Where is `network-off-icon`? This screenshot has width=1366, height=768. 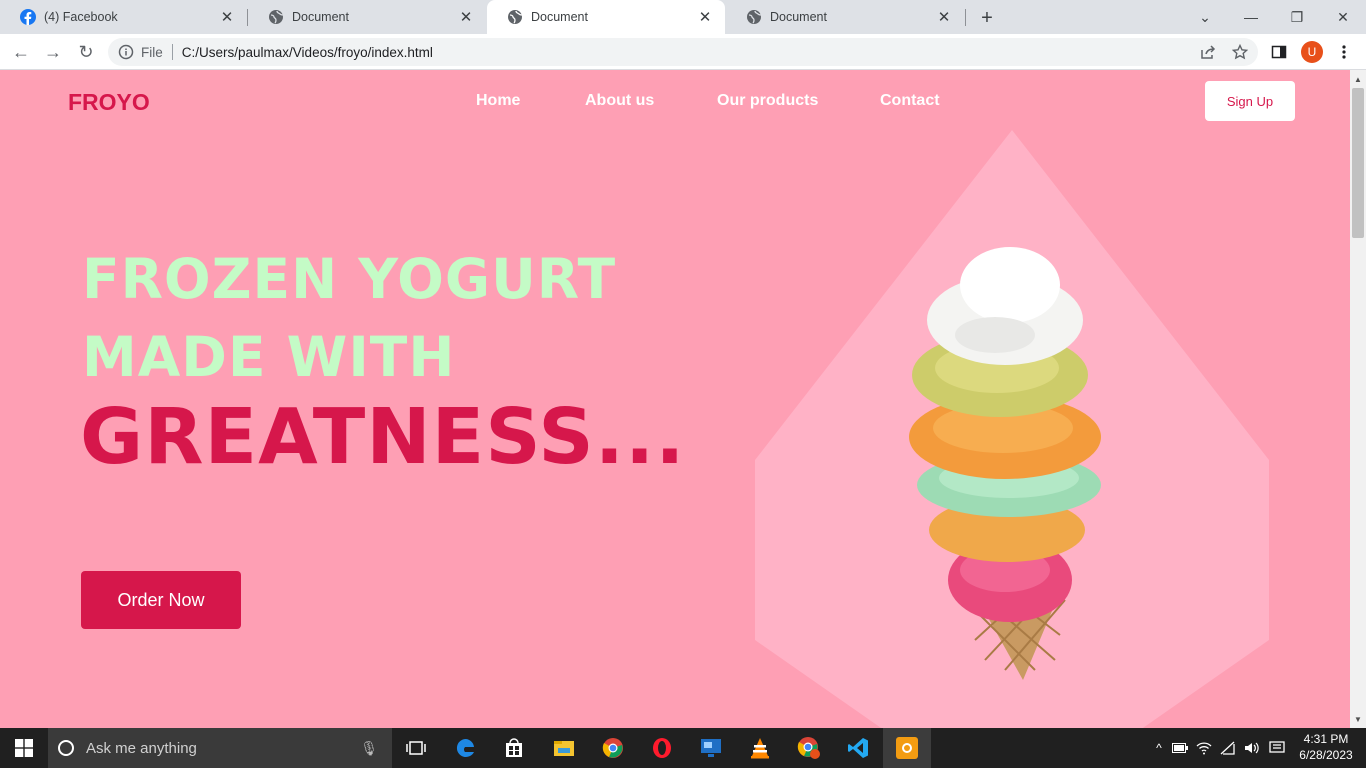 network-off-icon is located at coordinates (1228, 748).